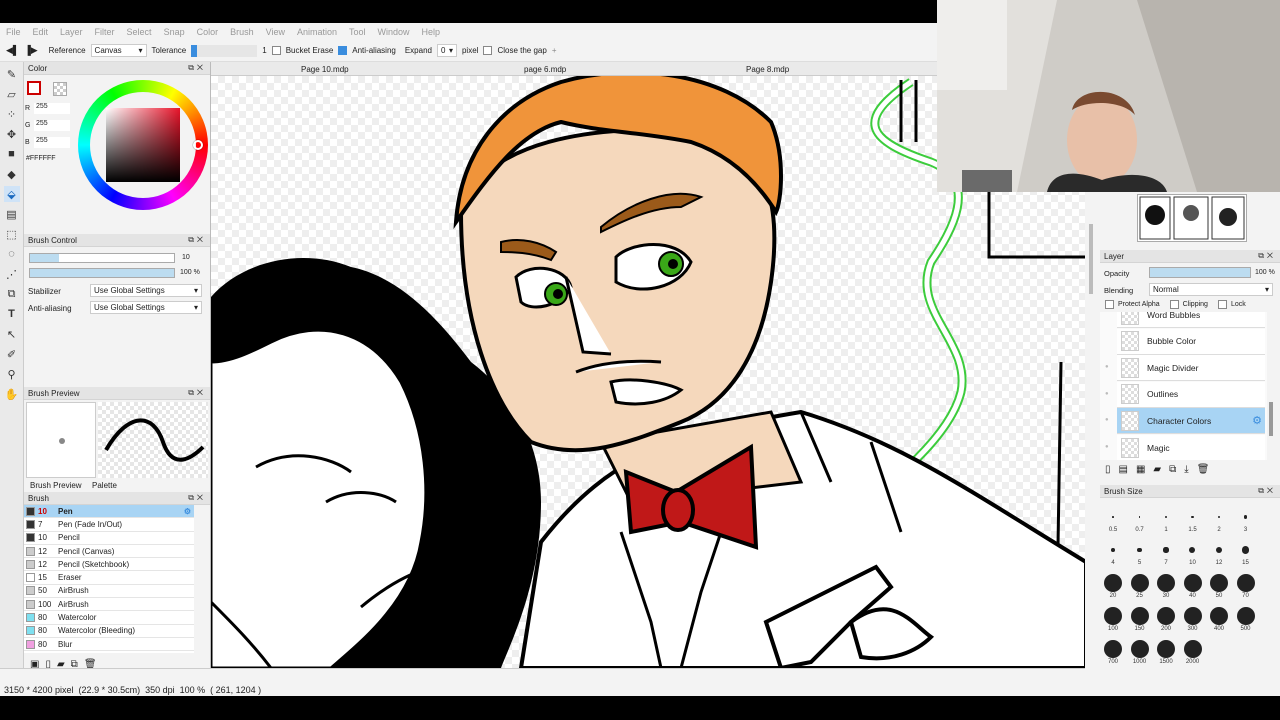 Image resolution: width=1280 pixels, height=720 pixels. What do you see at coordinates (242, 32) in the screenshot?
I see `menu-item-brush: Brush` at bounding box center [242, 32].